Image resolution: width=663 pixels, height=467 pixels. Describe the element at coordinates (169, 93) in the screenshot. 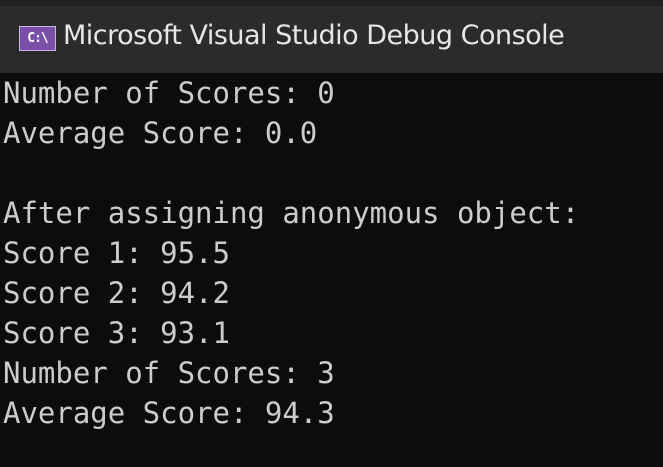

I see `console-line: Number of Scores: 0` at that location.